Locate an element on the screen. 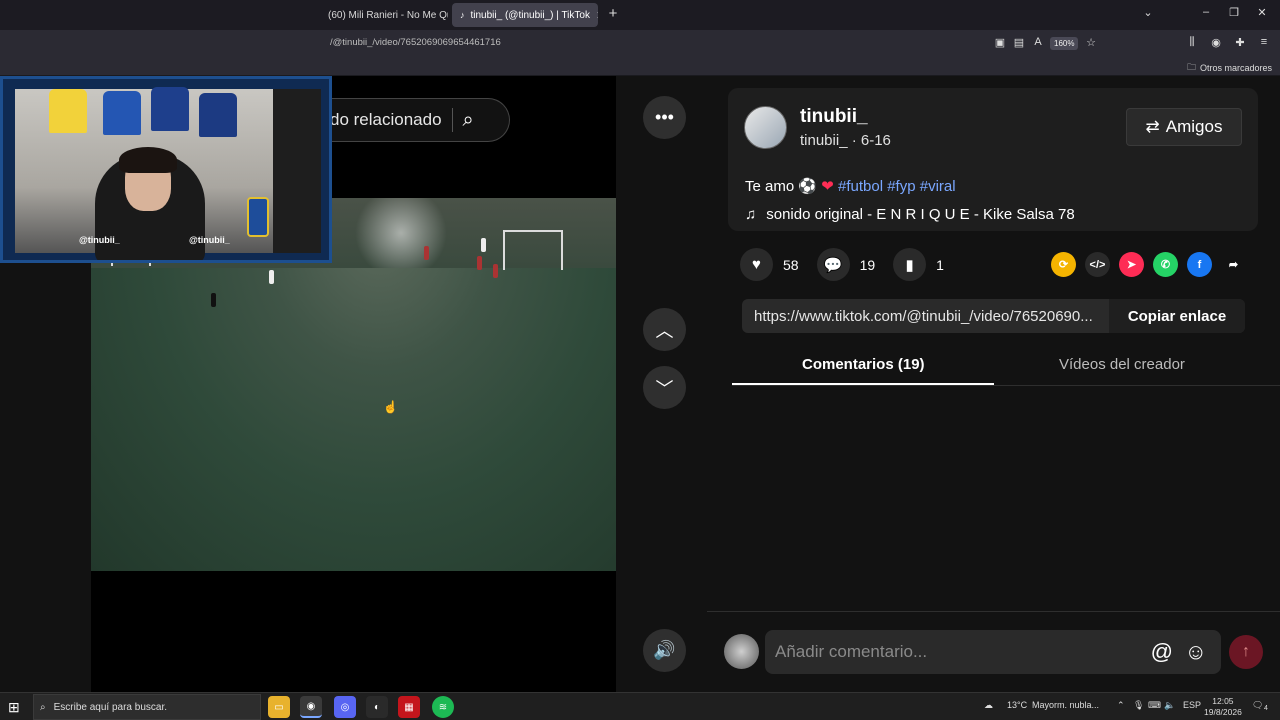 The width and height of the screenshot is (1280, 720). hashtag-link: #viral is located at coordinates (938, 186).